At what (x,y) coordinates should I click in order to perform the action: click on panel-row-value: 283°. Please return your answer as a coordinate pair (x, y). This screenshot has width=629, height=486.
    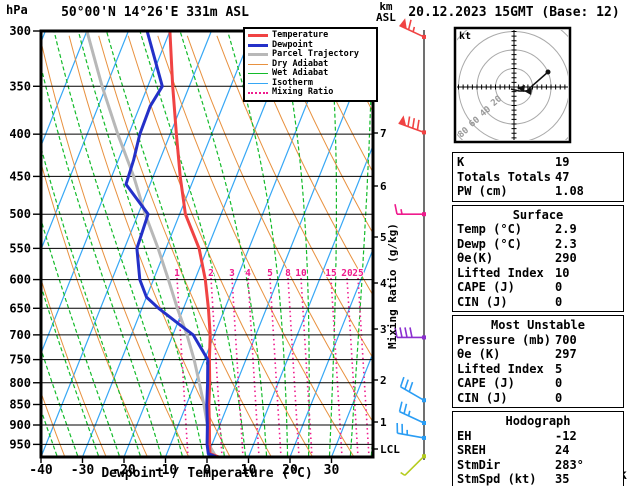
    Looking at the image, I should click on (569, 464).